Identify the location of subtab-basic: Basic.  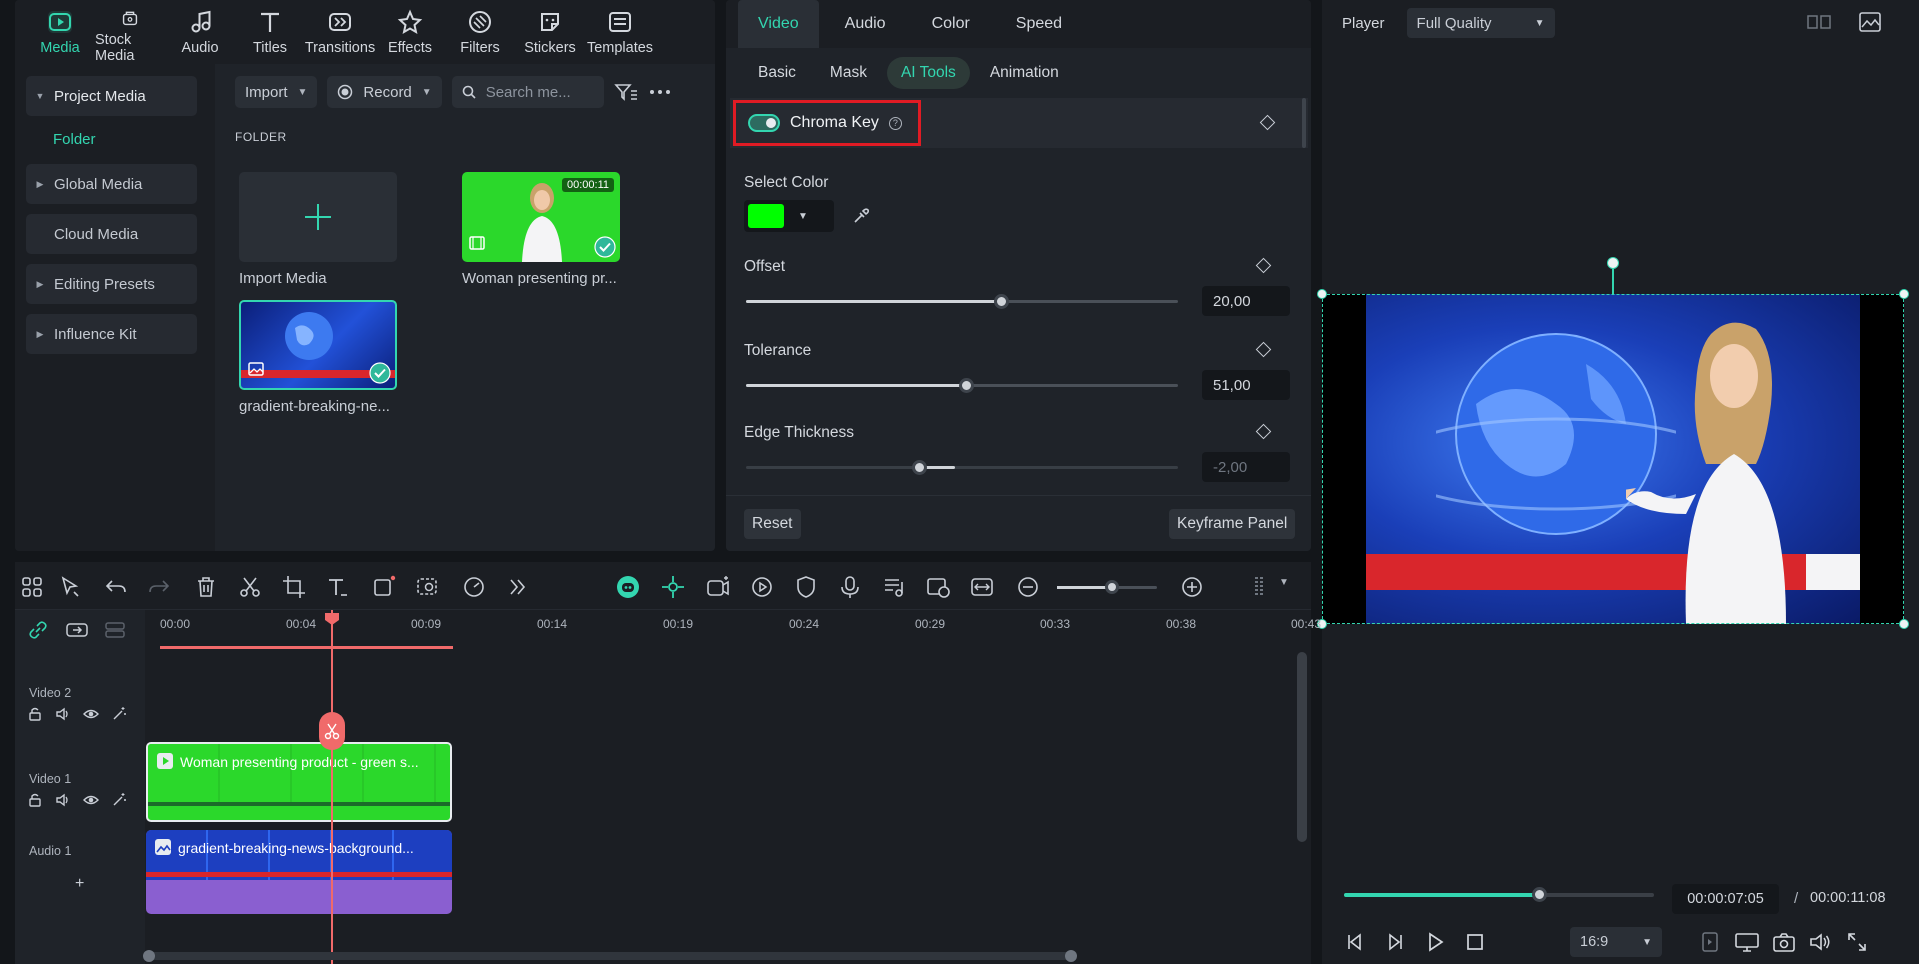
(777, 73).